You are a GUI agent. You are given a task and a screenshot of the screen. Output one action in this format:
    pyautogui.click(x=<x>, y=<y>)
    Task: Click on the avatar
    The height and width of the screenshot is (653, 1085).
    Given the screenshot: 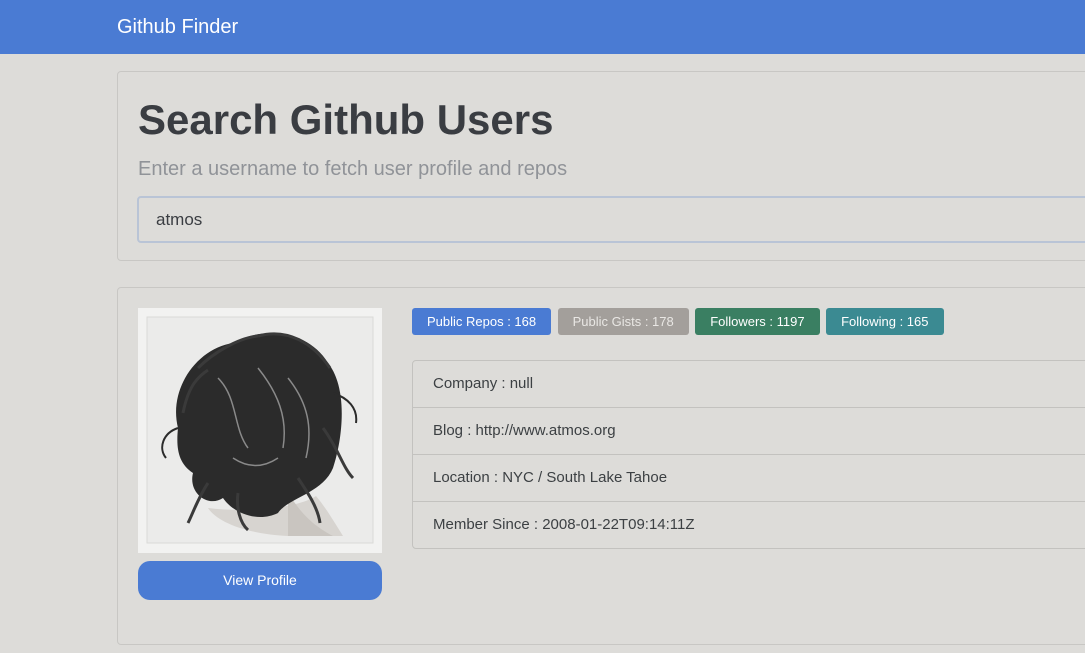 What is the action you would take?
    pyautogui.click(x=260, y=430)
    